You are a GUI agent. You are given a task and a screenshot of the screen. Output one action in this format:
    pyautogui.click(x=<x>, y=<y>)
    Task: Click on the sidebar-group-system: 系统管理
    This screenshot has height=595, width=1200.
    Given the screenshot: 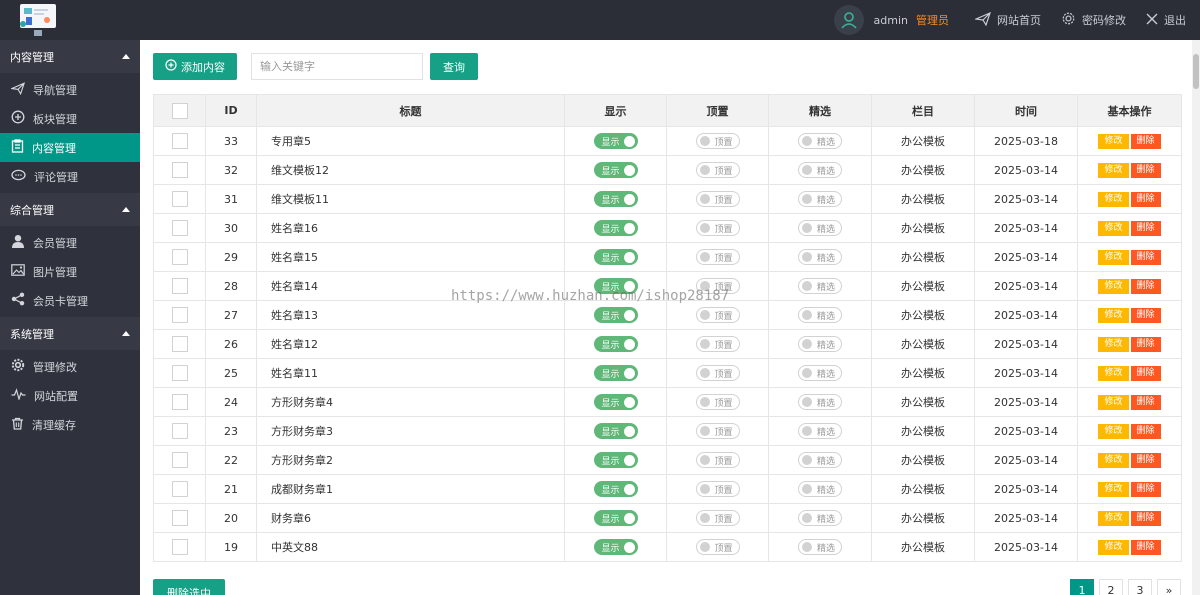 What is the action you would take?
    pyautogui.click(x=70, y=333)
    